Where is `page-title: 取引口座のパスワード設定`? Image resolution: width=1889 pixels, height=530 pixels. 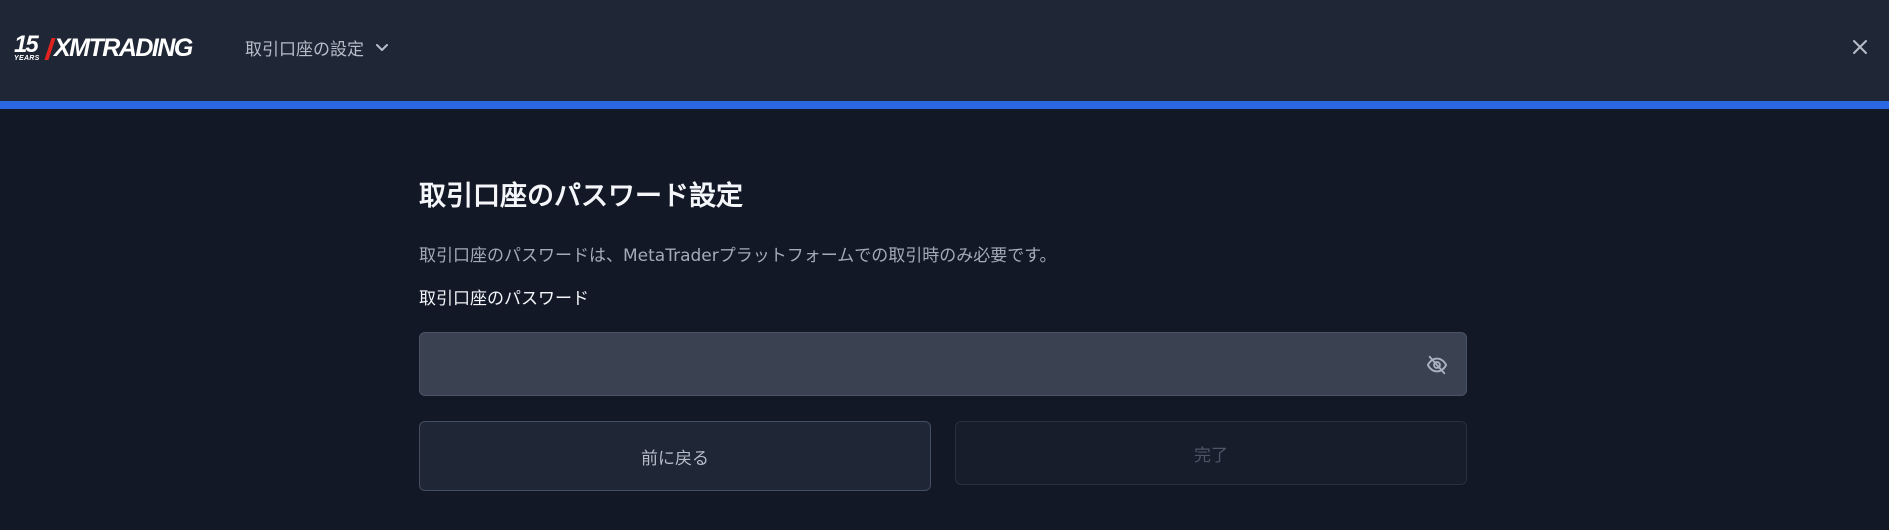
page-title: 取引口座のパスワード設定 is located at coordinates (581, 196).